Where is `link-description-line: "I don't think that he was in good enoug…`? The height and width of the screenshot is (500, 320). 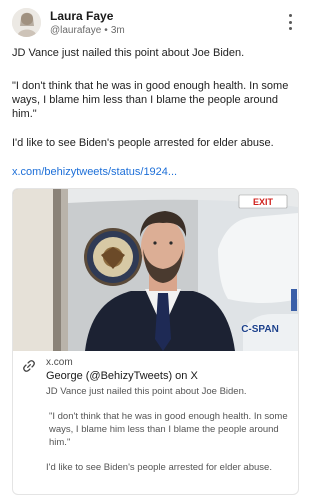 link-description-line: "I don't think that he was in good enoug… is located at coordinates (168, 429).